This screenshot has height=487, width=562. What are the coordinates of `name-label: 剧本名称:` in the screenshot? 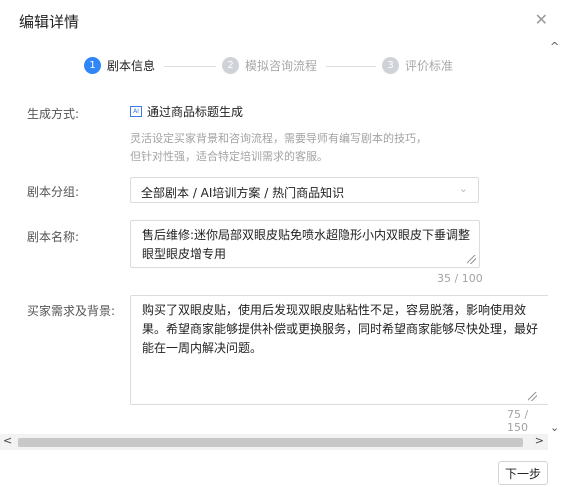 It's located at (53, 237).